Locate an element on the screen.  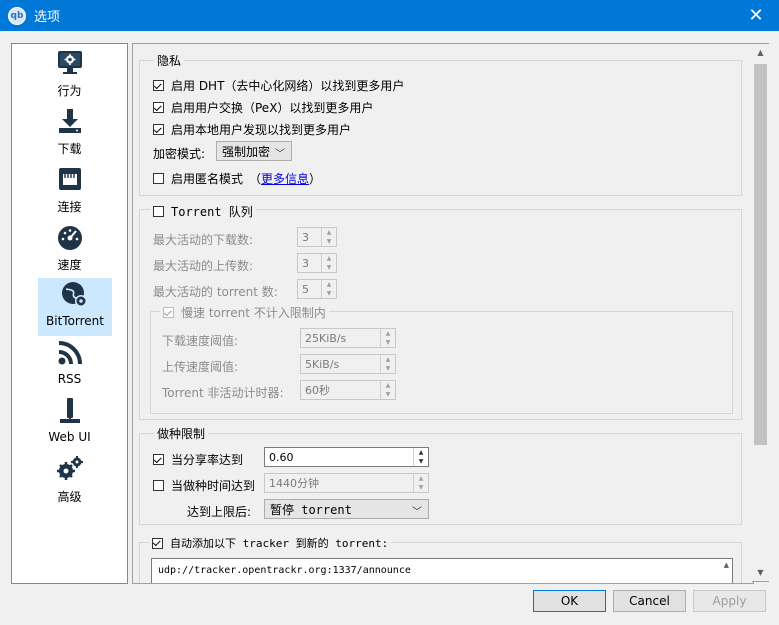
cancel-button: Cancel is located at coordinates (649, 601).